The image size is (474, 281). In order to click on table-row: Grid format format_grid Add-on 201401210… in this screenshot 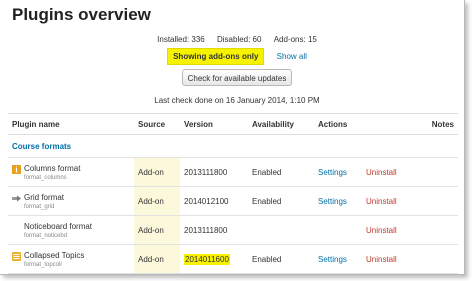, I will do `click(233, 201)`.